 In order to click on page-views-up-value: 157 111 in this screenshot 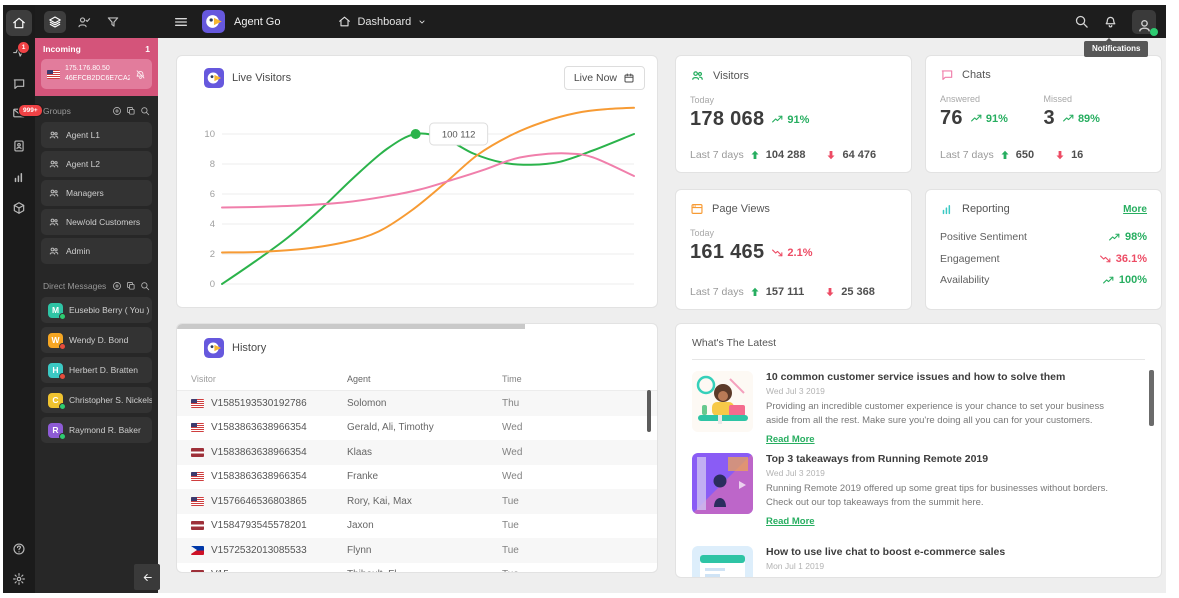, I will do `click(785, 292)`.